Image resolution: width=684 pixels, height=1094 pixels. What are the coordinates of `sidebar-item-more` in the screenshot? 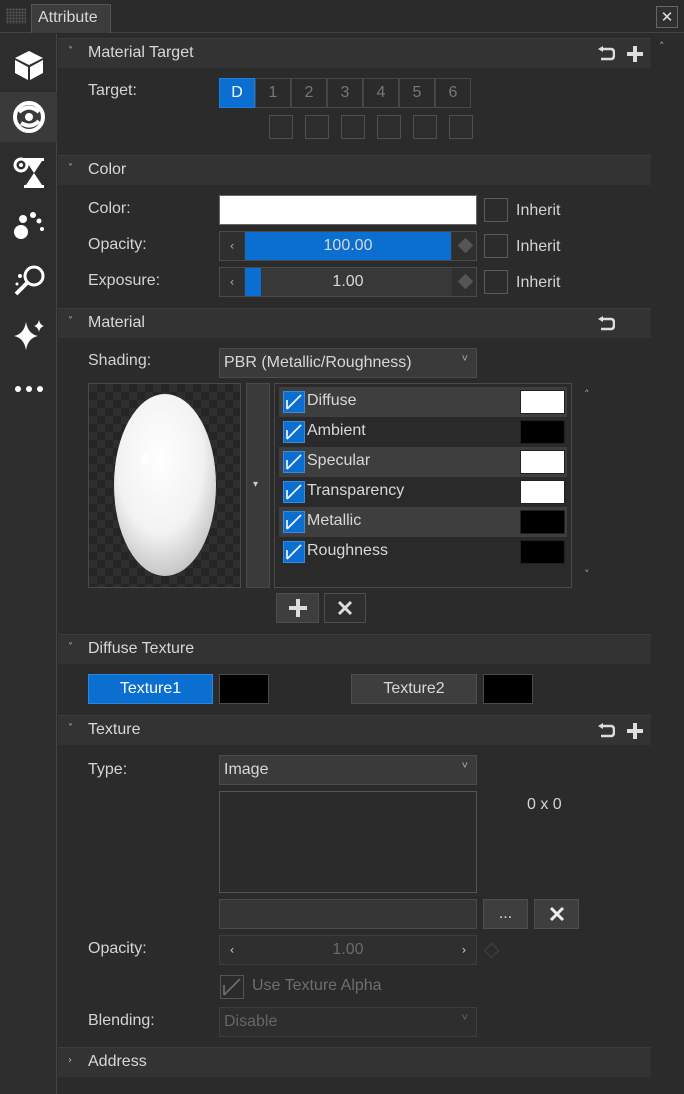 It's located at (28, 389).